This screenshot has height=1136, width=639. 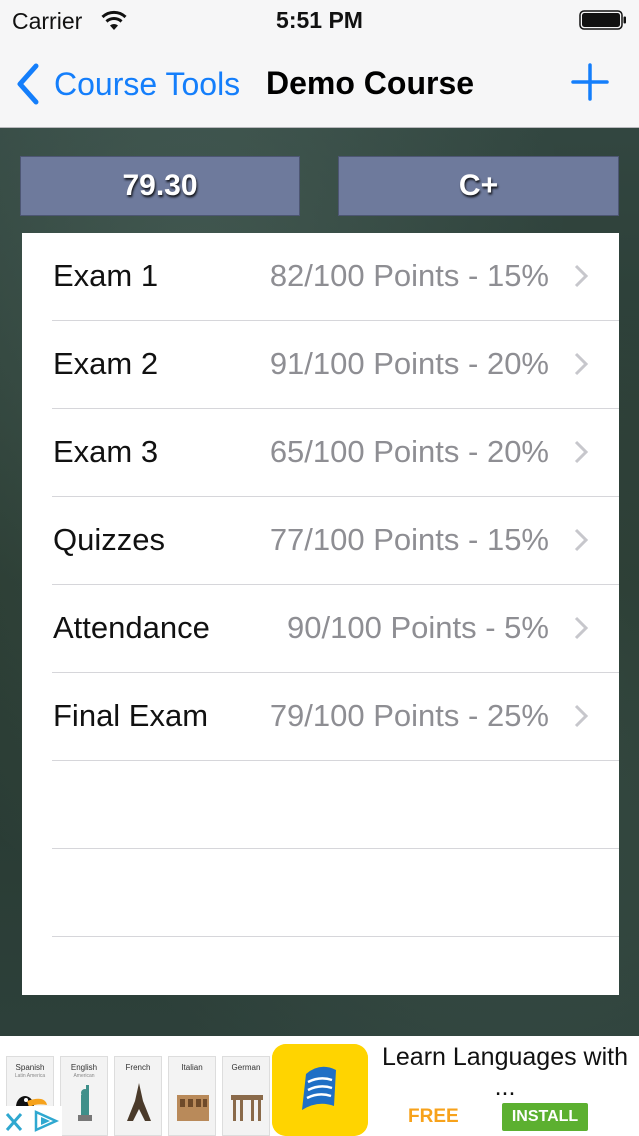 What do you see at coordinates (84, 1067) in the screenshot?
I see `ad-tile-label: English` at bounding box center [84, 1067].